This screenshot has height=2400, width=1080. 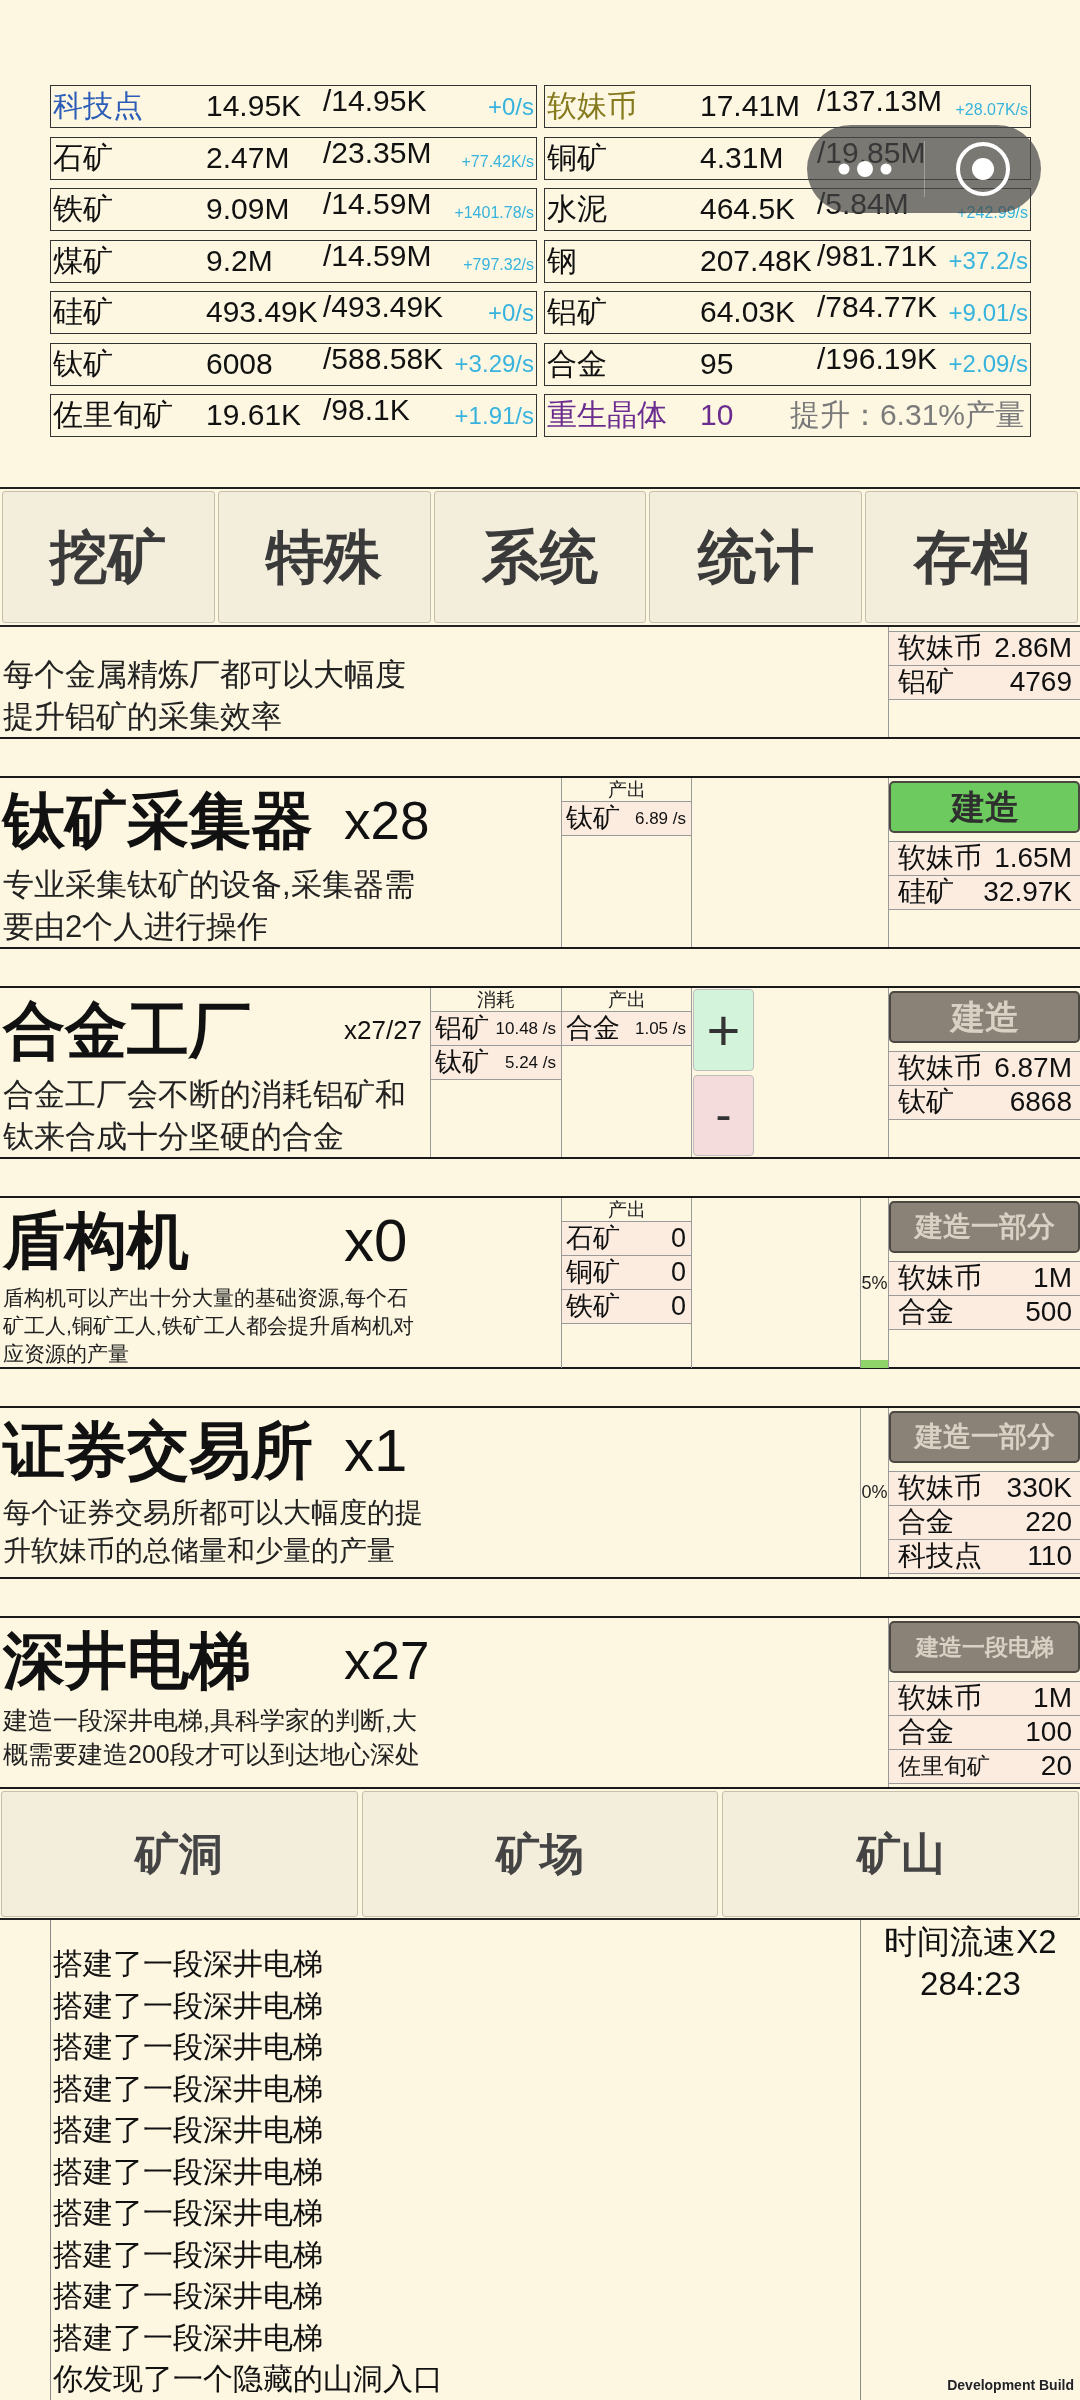 What do you see at coordinates (387, 1661) in the screenshot?
I see `building-count: x27` at bounding box center [387, 1661].